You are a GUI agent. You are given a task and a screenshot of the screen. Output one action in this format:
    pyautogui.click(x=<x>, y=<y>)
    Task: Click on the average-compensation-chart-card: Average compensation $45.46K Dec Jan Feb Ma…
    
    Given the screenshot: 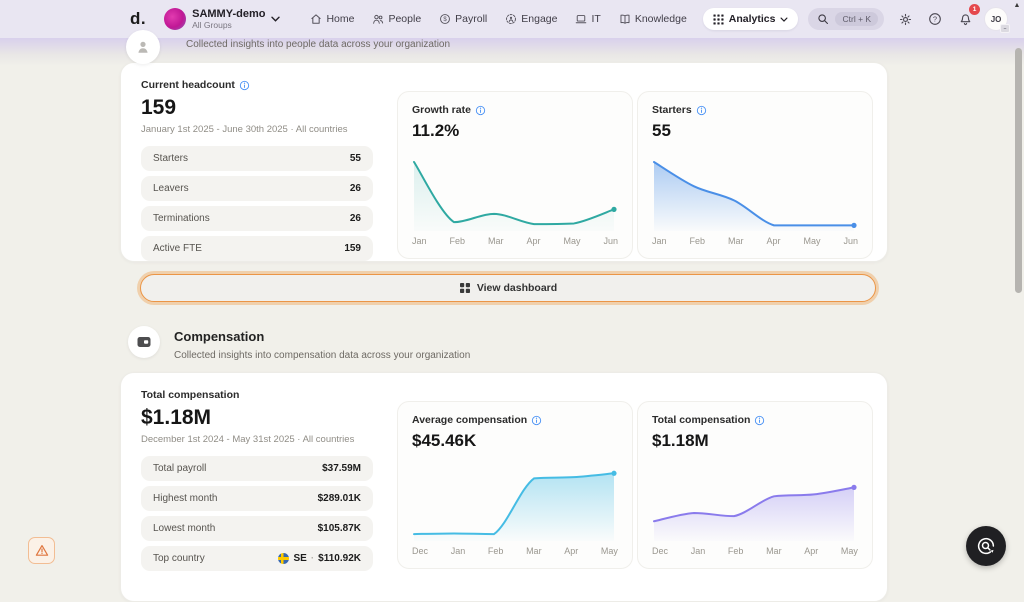 What is the action you would take?
    pyautogui.click(x=515, y=485)
    